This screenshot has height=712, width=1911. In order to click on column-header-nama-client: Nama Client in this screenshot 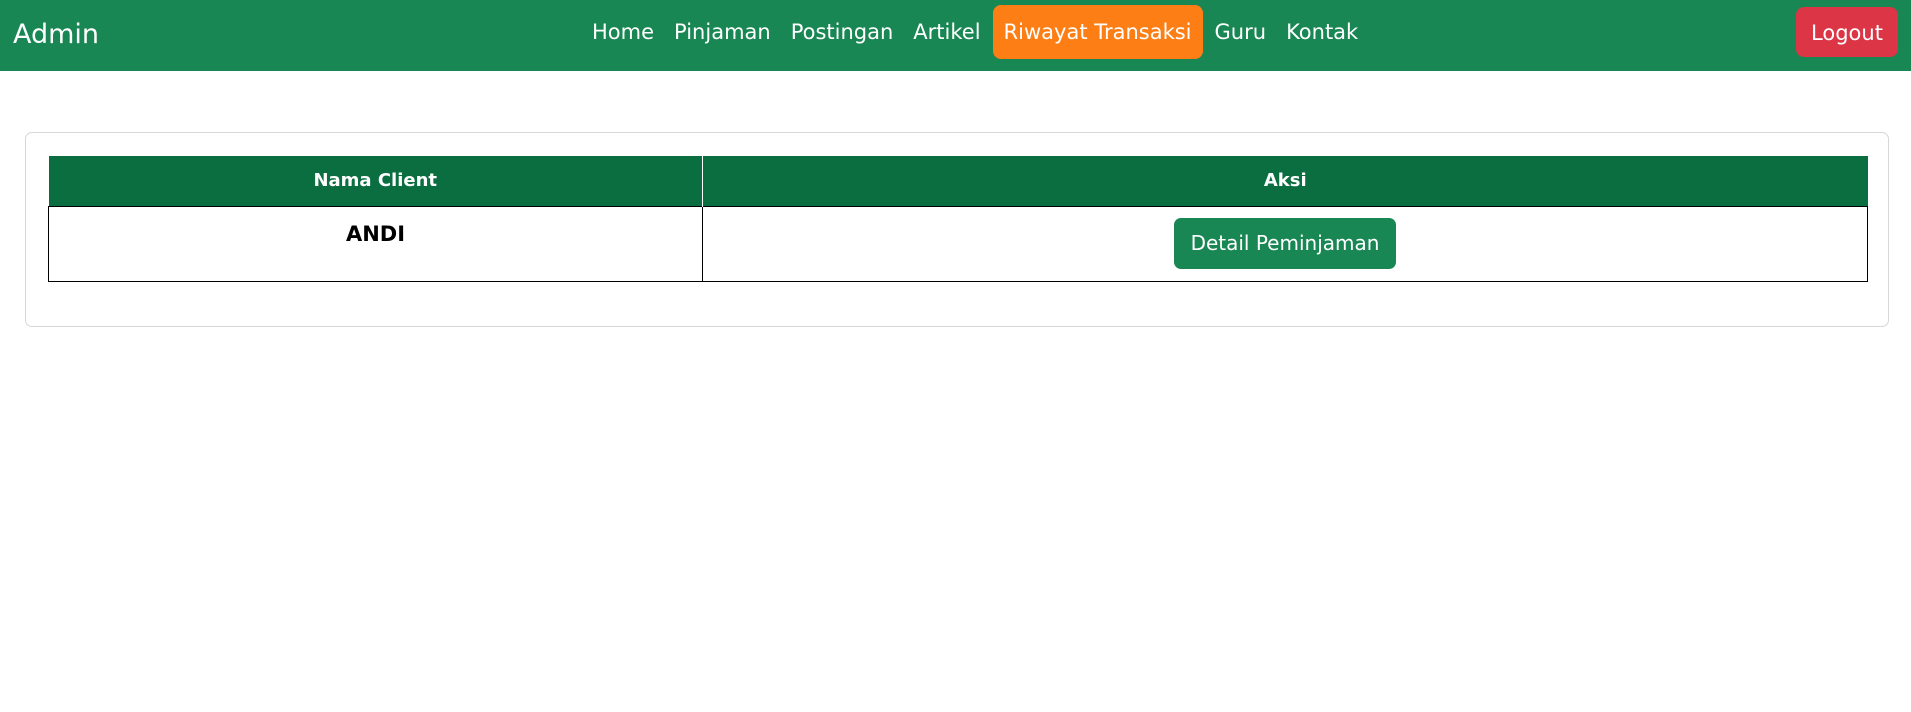, I will do `click(375, 181)`.